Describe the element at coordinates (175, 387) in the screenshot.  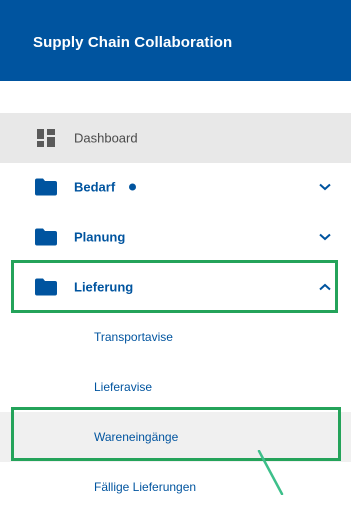
I see `subnav-item-lieferavise: Lieferavise` at that location.